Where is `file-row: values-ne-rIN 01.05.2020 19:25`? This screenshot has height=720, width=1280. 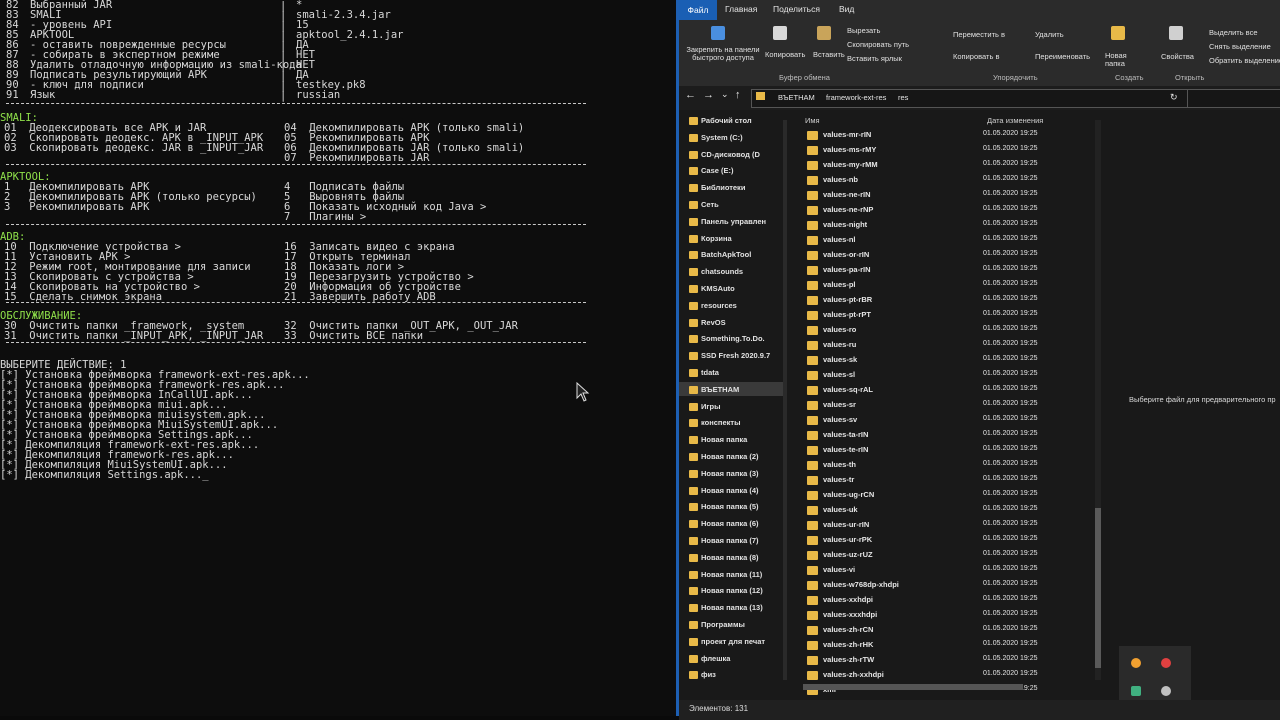 file-row: values-ne-rIN 01.05.2020 19:25 is located at coordinates (947, 195).